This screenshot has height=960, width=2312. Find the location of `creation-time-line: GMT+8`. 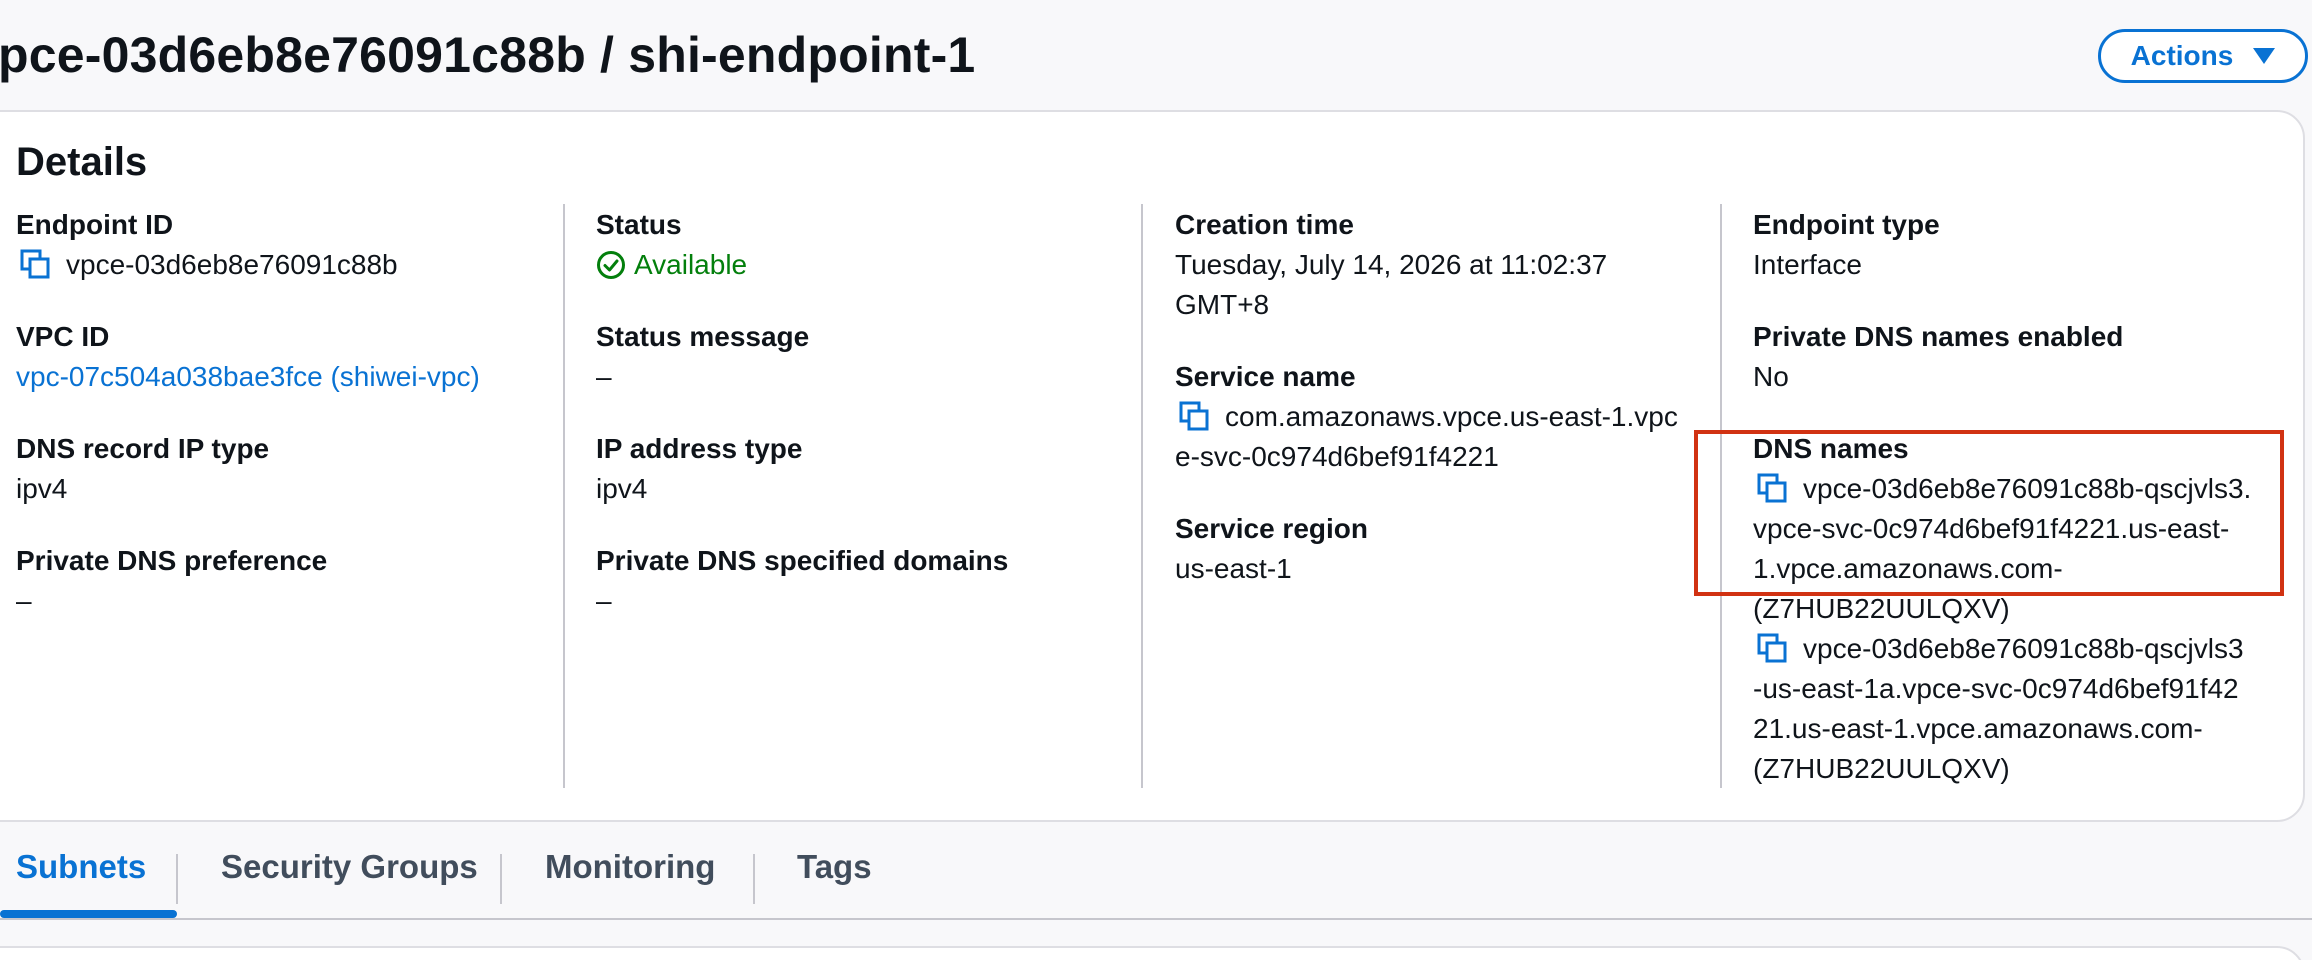

creation-time-line: GMT+8 is located at coordinates (1222, 304).